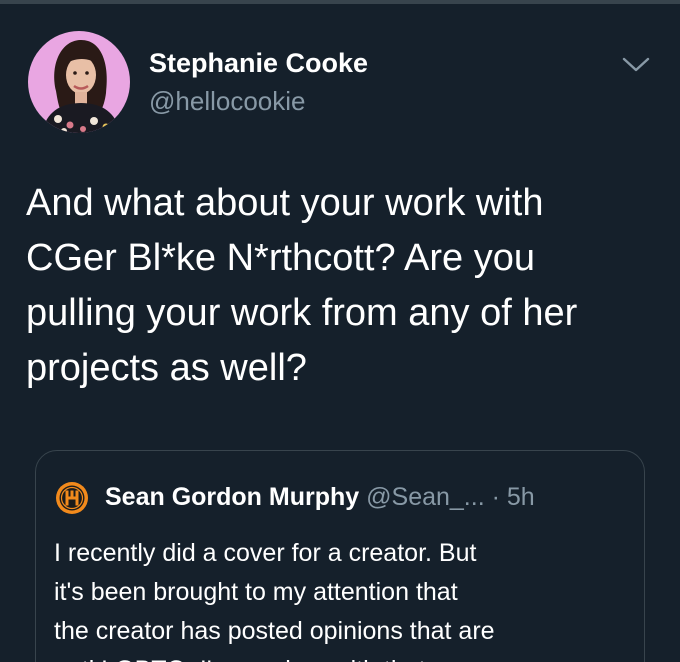 This screenshot has height=662, width=680. I want to click on author-handle: @hellocookie, so click(227, 101).